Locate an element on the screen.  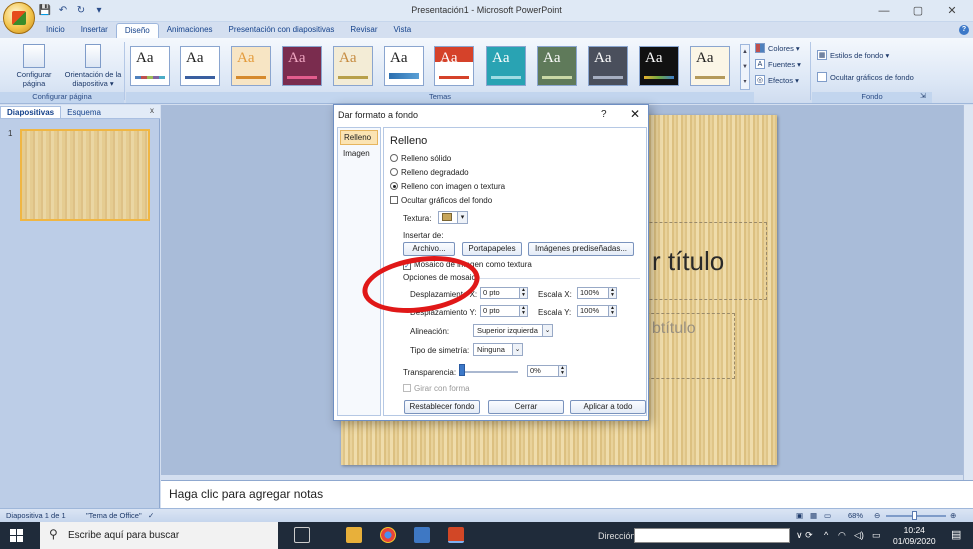
solid-fill-radio: Relleno sólido is located at coordinates (420, 158).